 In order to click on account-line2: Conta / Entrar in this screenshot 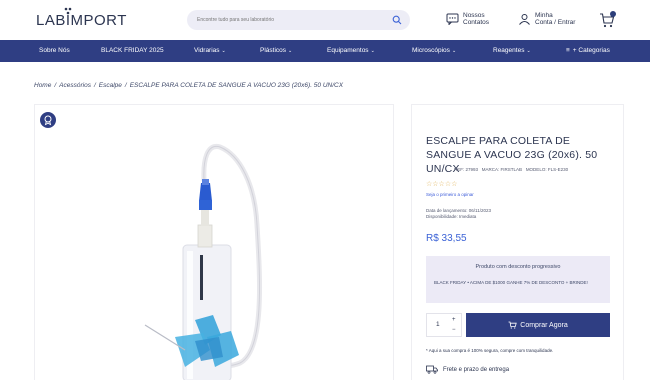, I will do `click(555, 22)`.